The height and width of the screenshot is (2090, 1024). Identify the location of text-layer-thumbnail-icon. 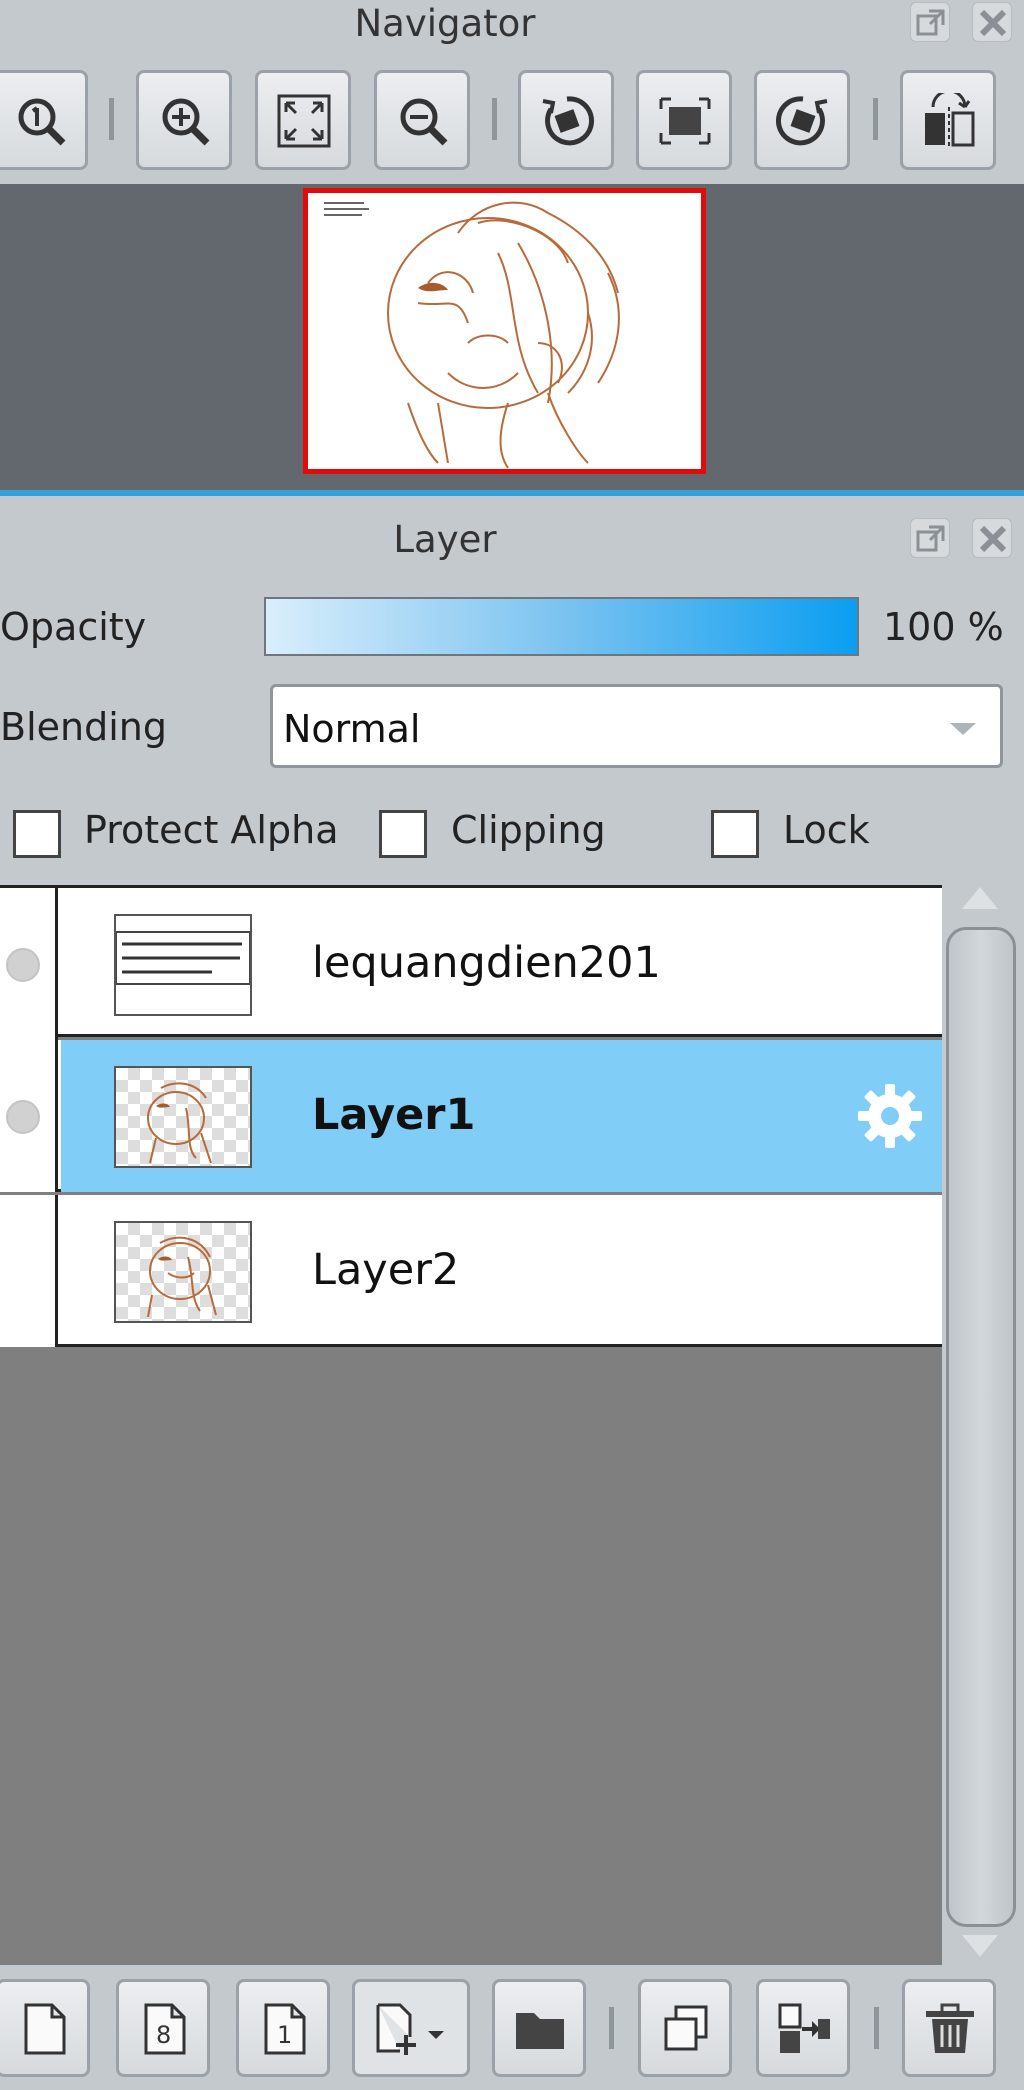
(183, 958).